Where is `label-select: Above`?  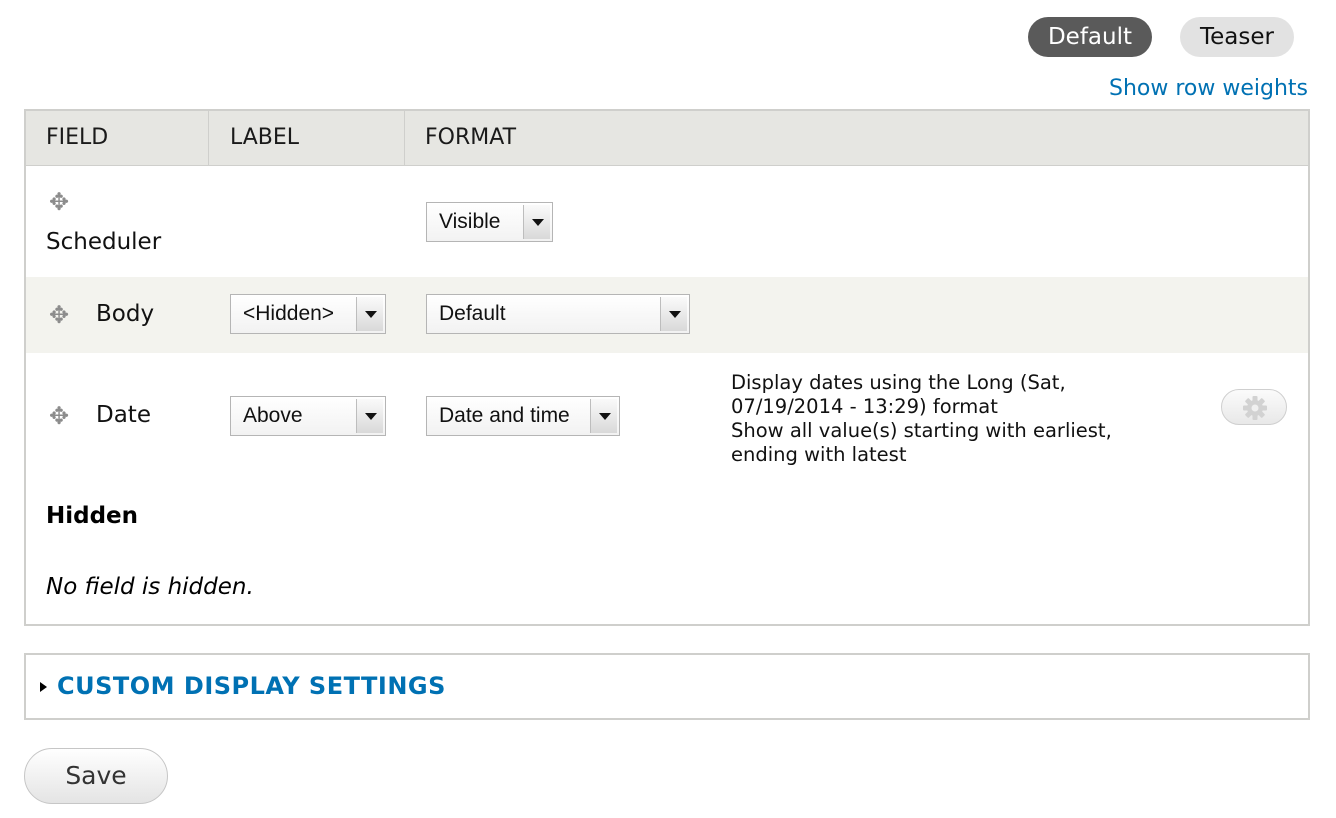
label-select: Above is located at coordinates (308, 416).